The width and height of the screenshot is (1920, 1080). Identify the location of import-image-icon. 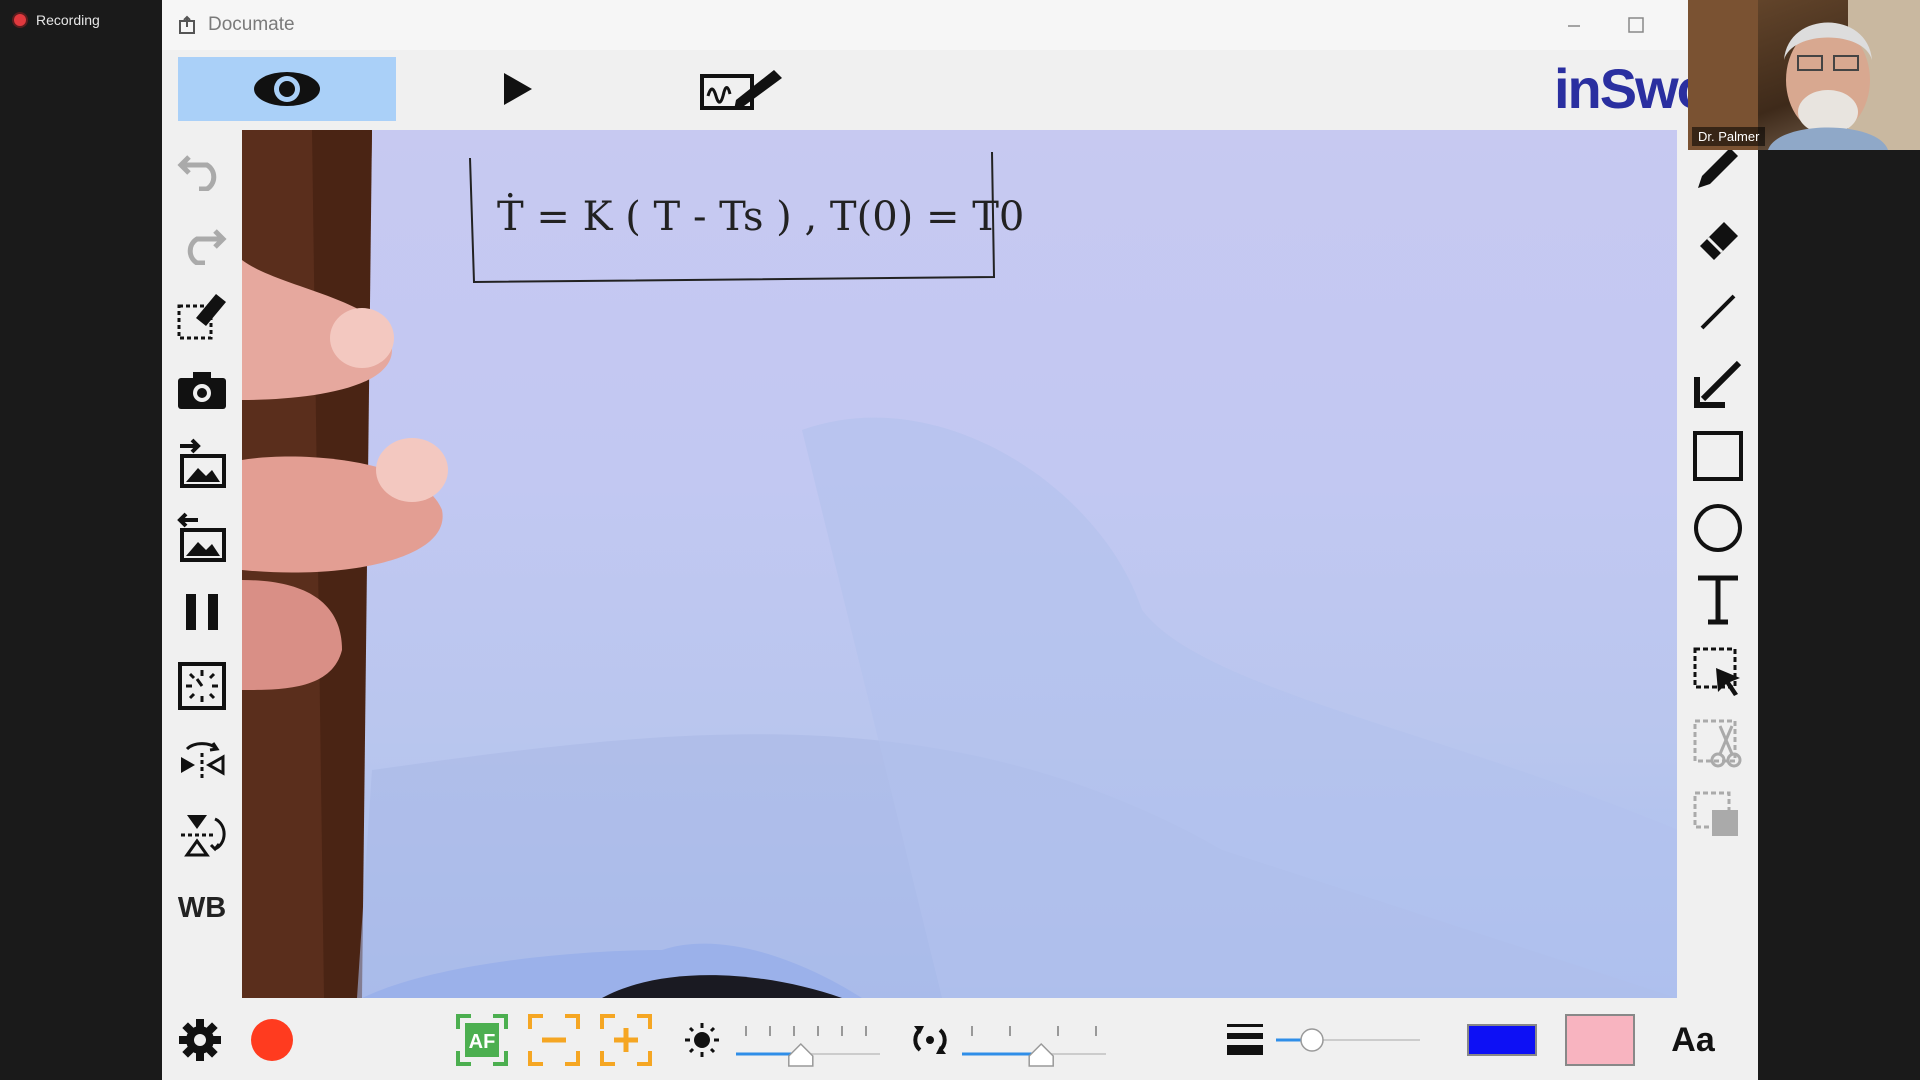
(203, 463).